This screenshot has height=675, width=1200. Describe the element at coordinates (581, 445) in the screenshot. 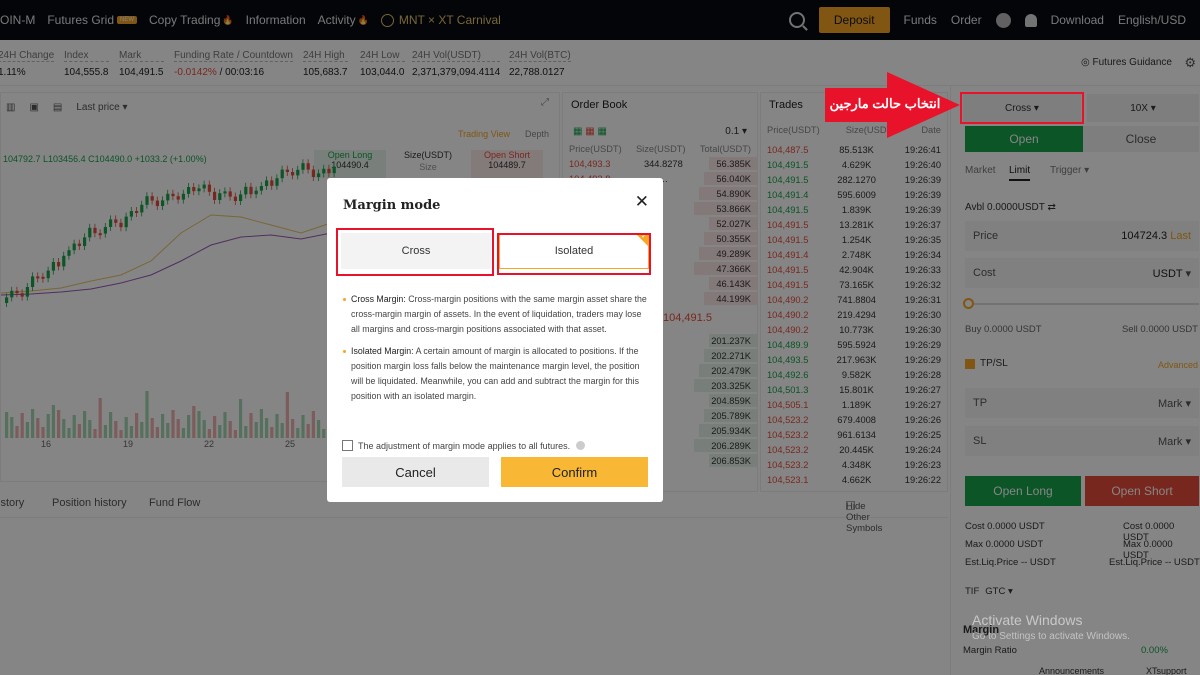

I see `info-icon` at that location.